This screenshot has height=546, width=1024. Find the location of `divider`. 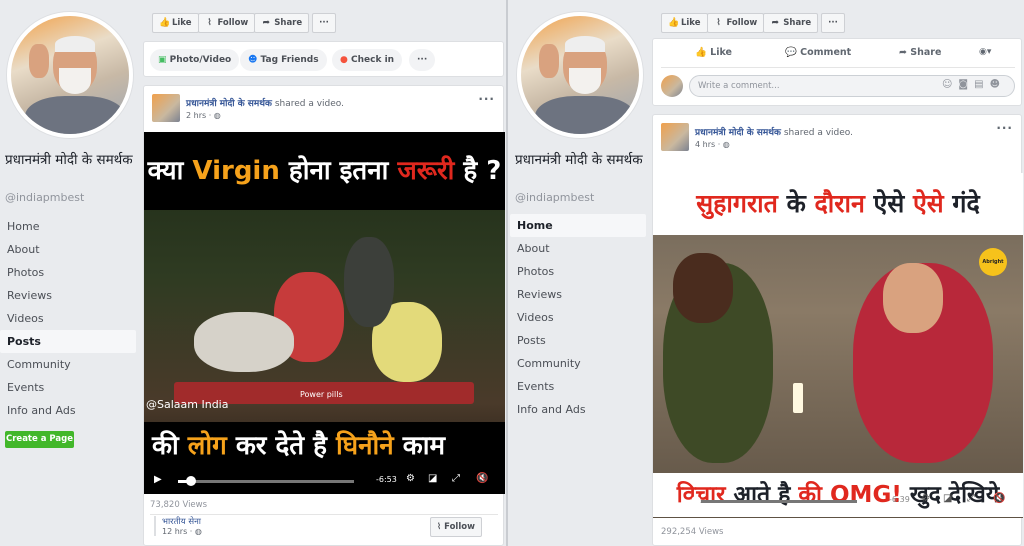

divider is located at coordinates (838, 67).